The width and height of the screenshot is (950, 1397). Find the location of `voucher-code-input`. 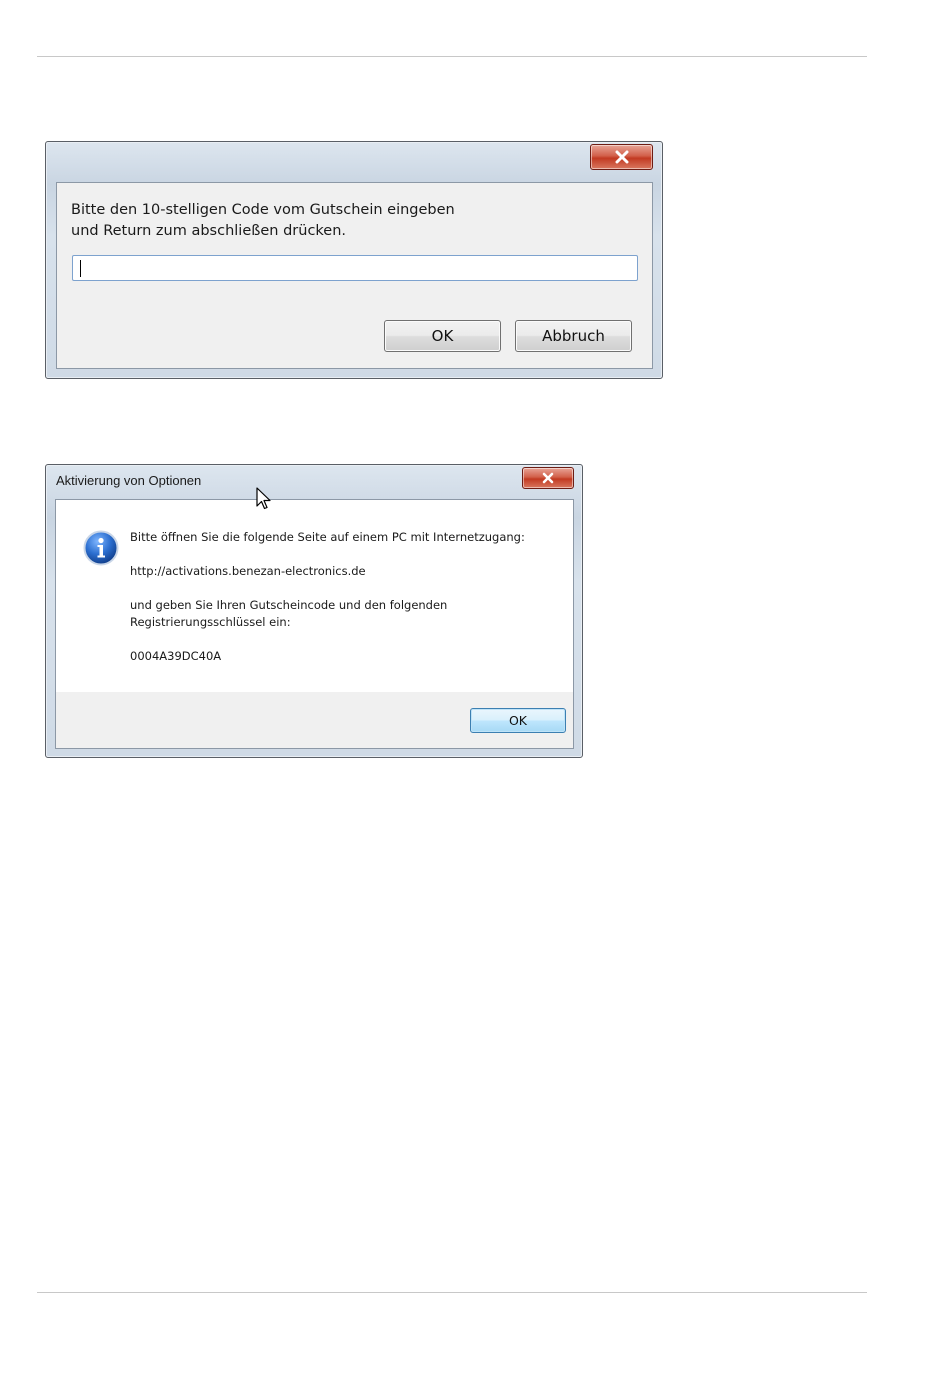

voucher-code-input is located at coordinates (355, 268).